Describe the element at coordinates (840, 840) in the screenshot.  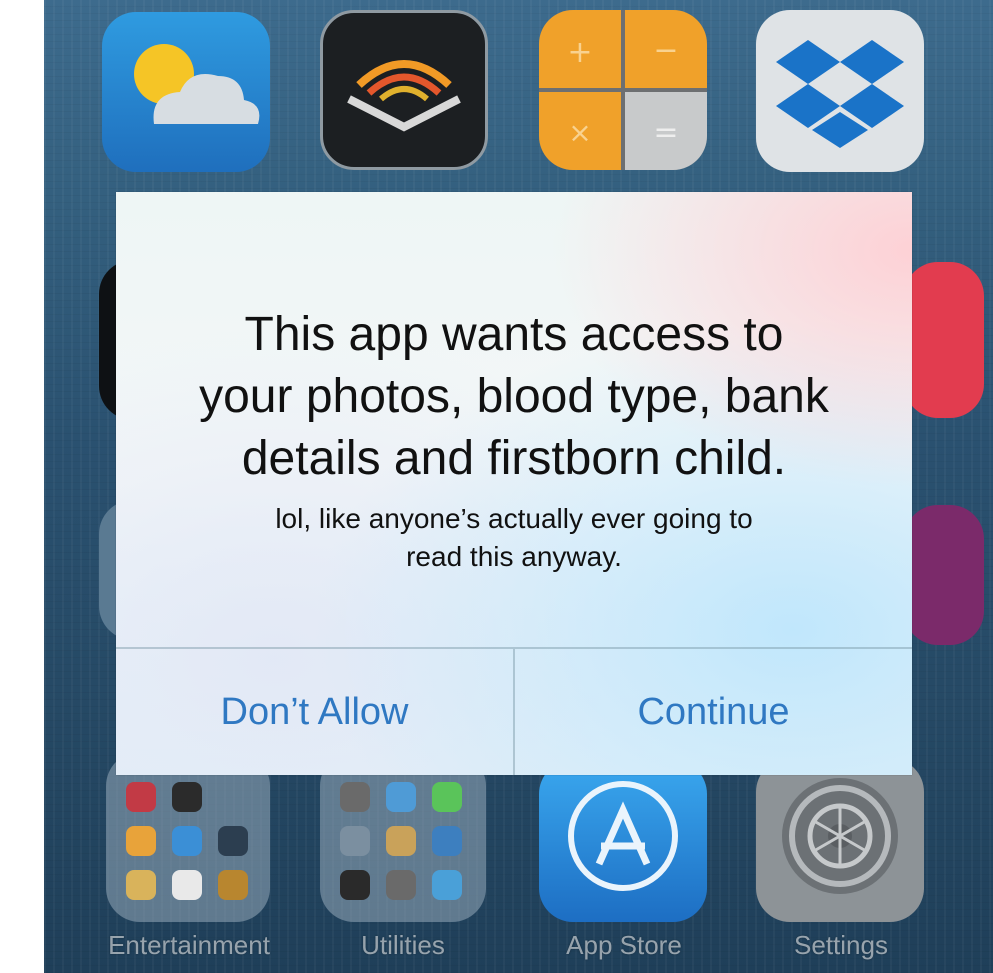
I see `settings-icon` at that location.